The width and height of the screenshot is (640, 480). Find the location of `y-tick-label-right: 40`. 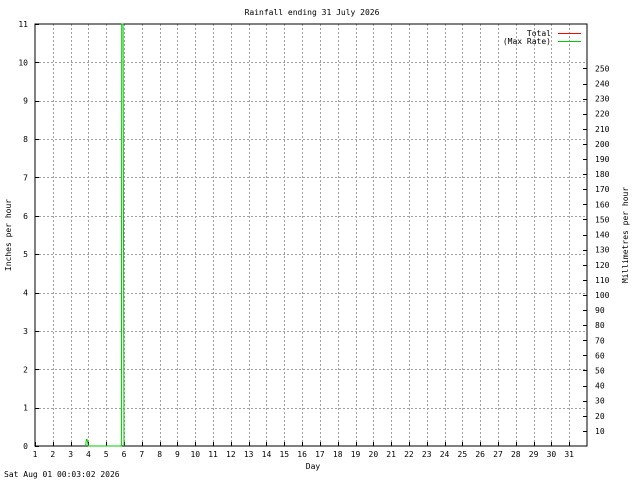

y-tick-label-right: 40 is located at coordinates (600, 386).